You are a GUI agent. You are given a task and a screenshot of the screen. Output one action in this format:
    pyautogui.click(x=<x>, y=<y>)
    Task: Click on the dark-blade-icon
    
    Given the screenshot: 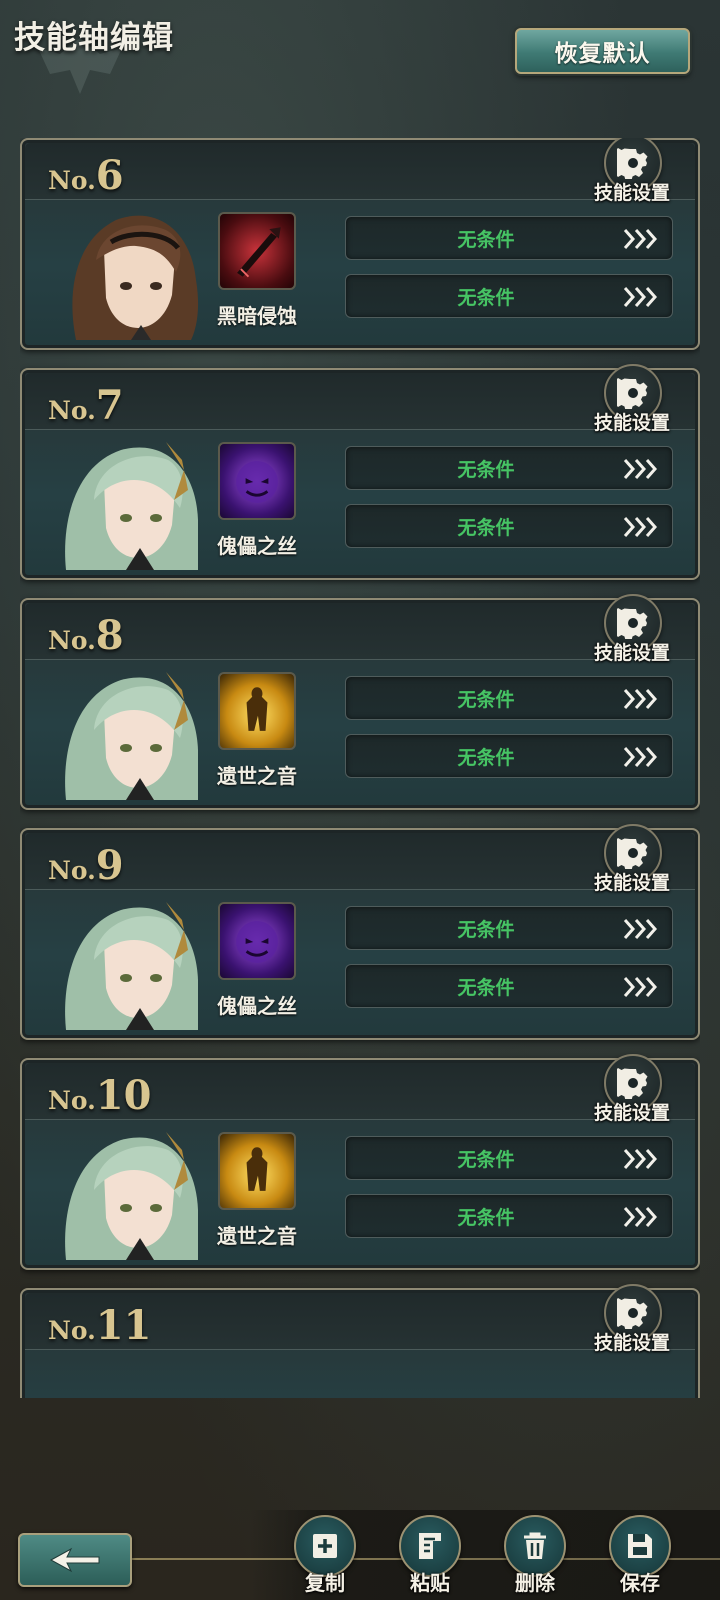 What is the action you would take?
    pyautogui.click(x=257, y=251)
    